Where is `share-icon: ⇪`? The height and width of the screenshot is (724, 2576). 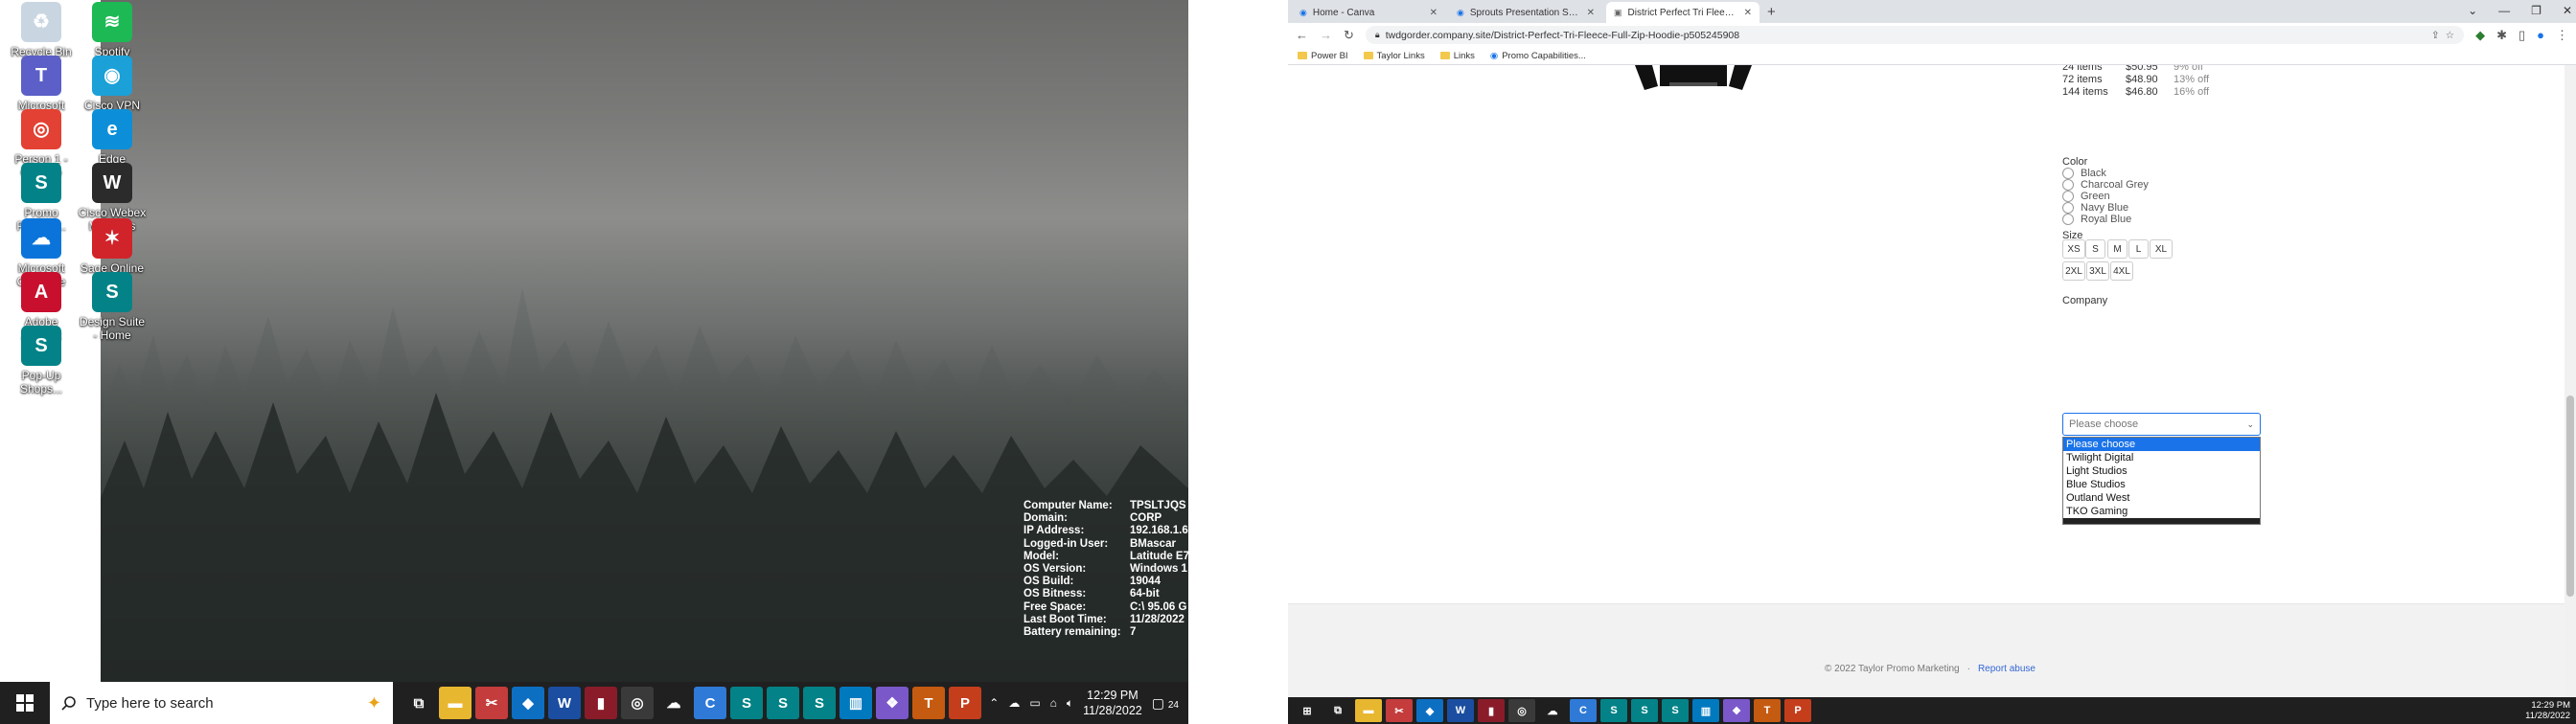 share-icon: ⇪ is located at coordinates (2435, 35).